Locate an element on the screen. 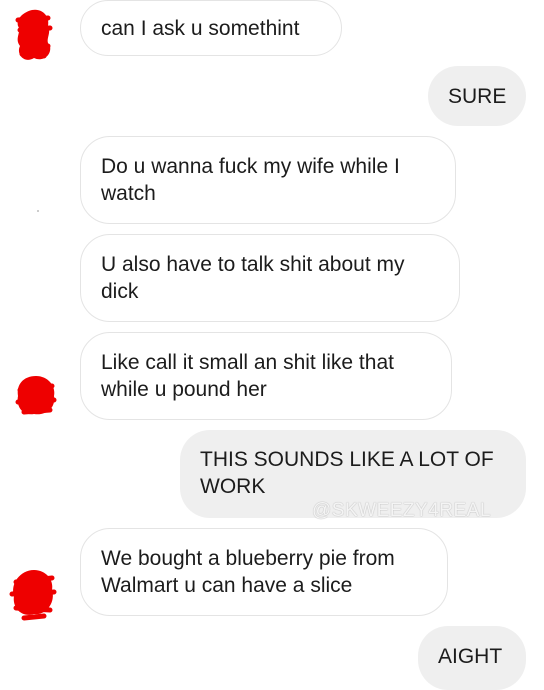 The height and width of the screenshot is (690, 544). watermark: @SKWEEZY4REAL is located at coordinates (401, 510).